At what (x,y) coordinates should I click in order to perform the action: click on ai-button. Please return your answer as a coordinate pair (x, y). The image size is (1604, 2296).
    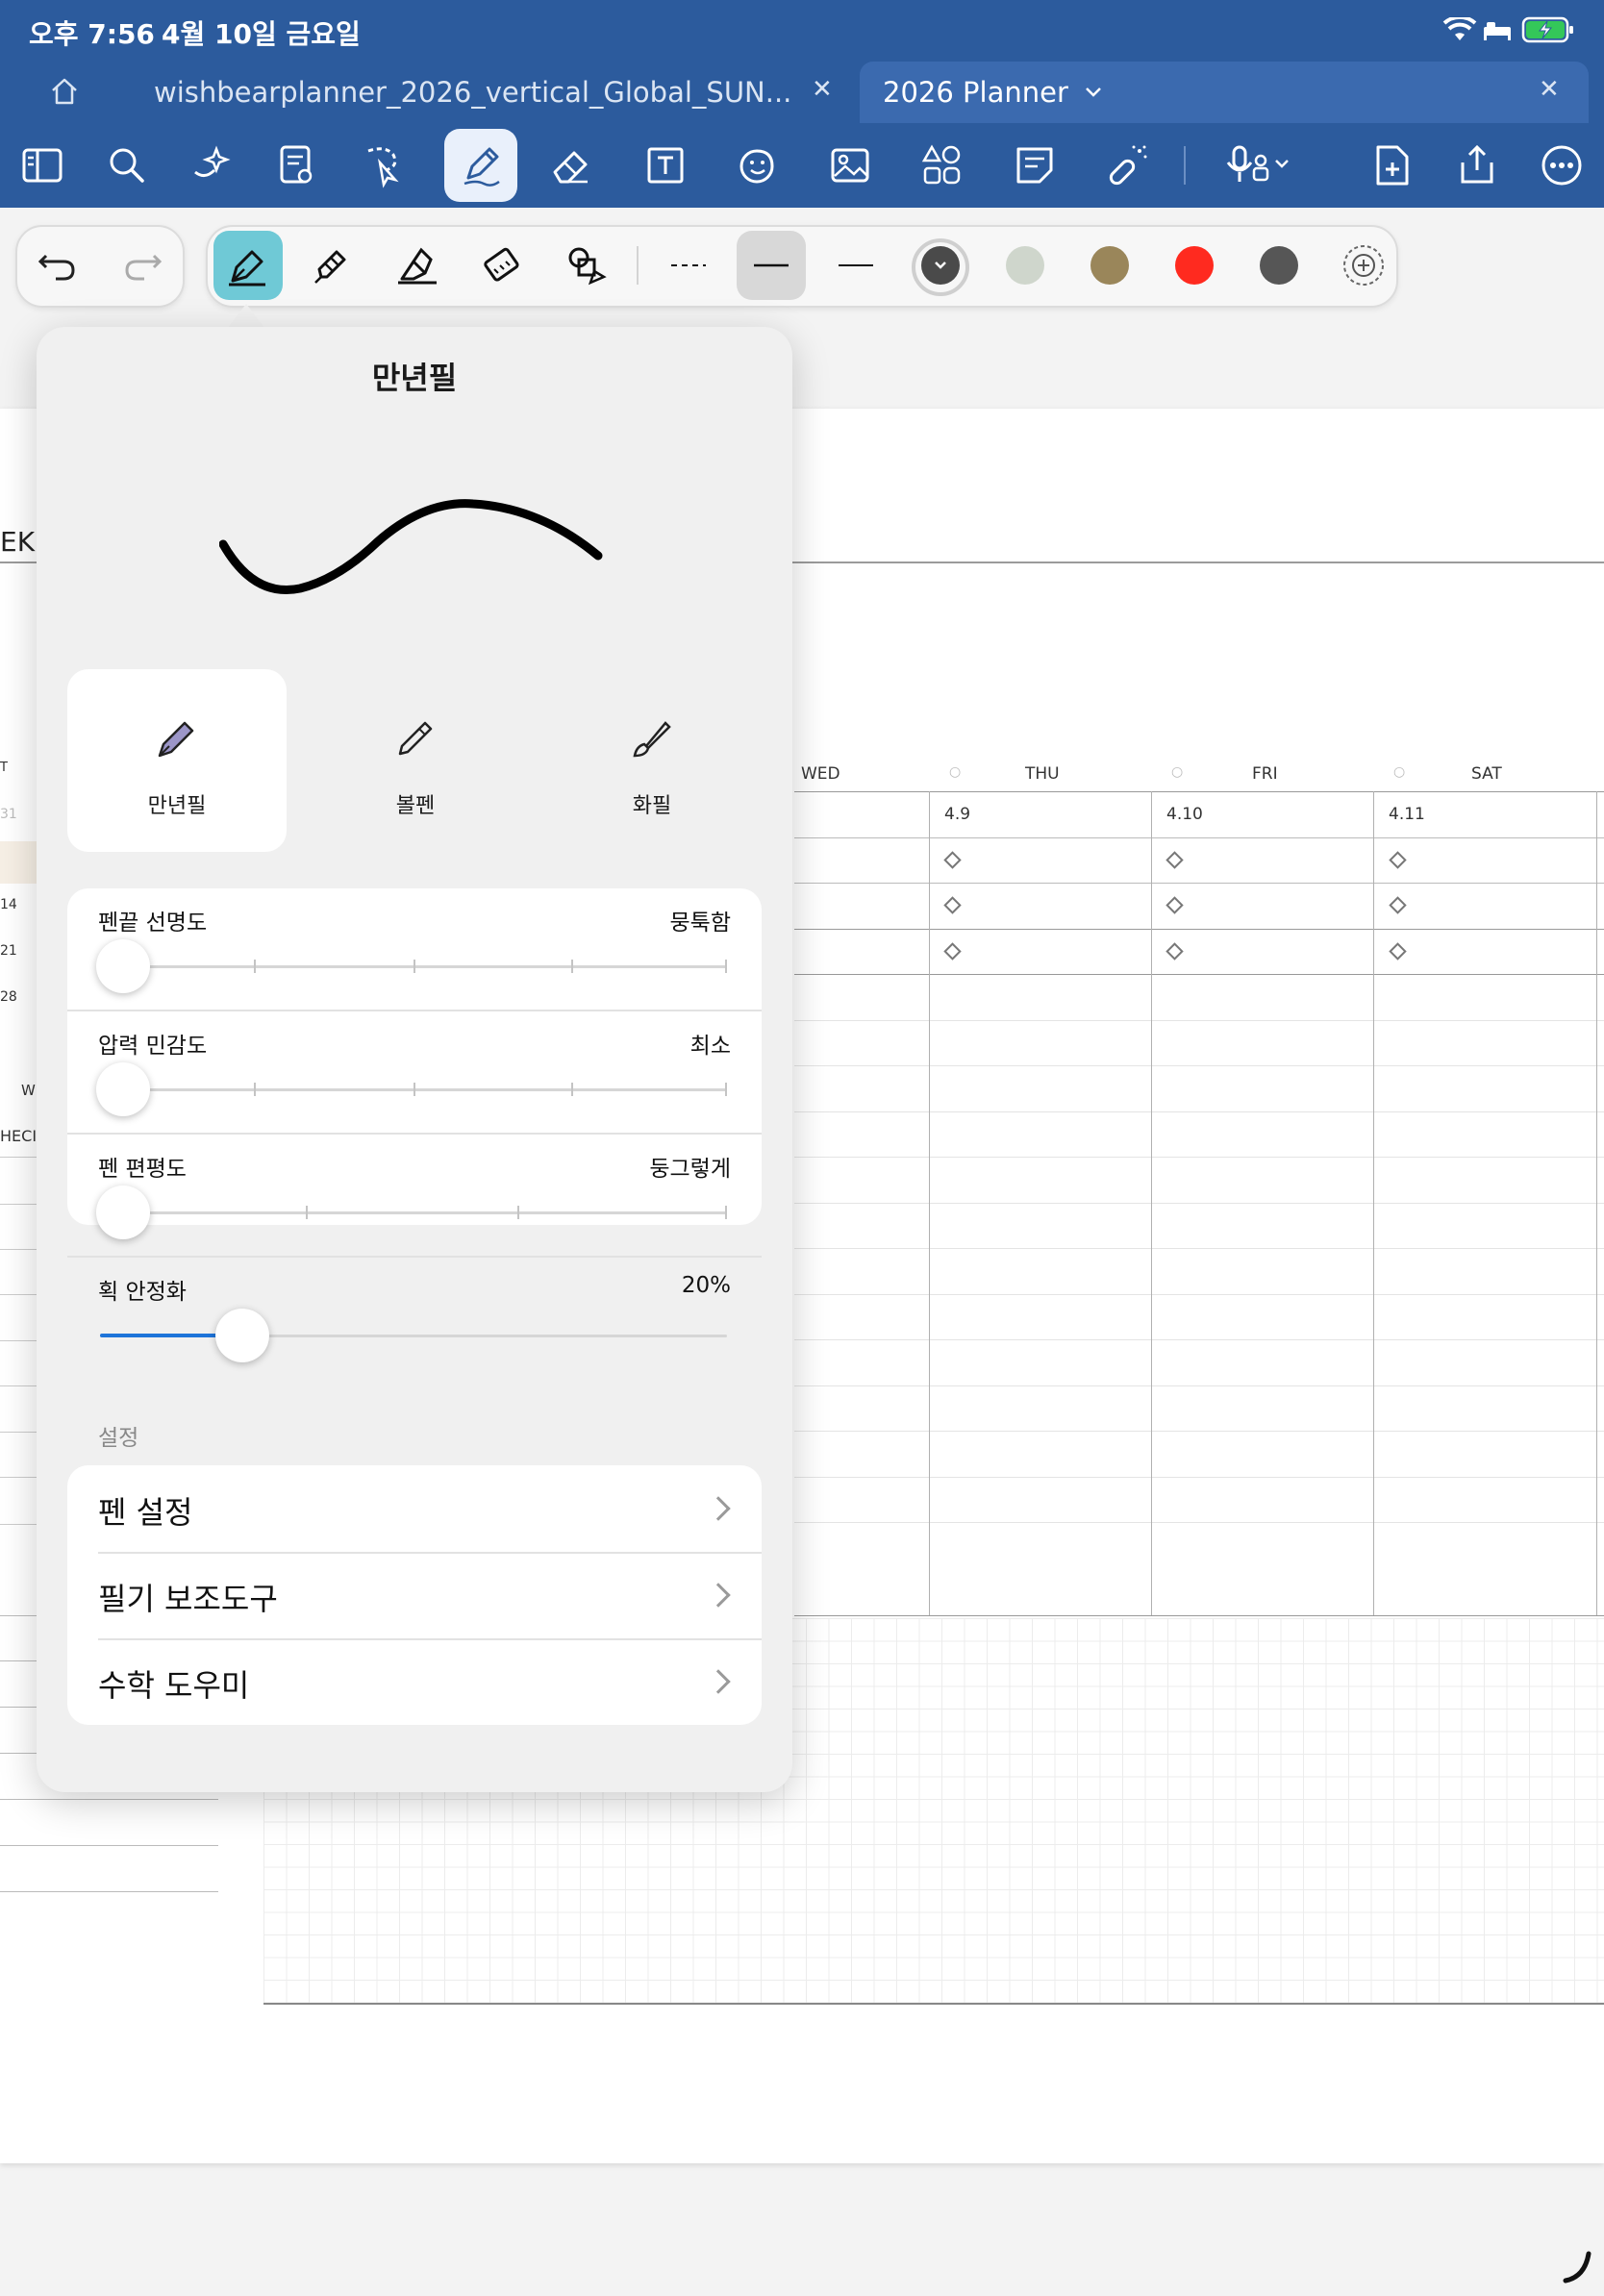
    Looking at the image, I should click on (211, 165).